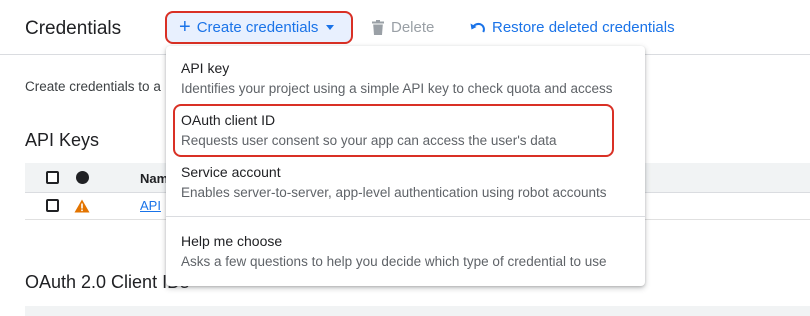  What do you see at coordinates (73, 28) in the screenshot?
I see `page-title: Credentials` at bounding box center [73, 28].